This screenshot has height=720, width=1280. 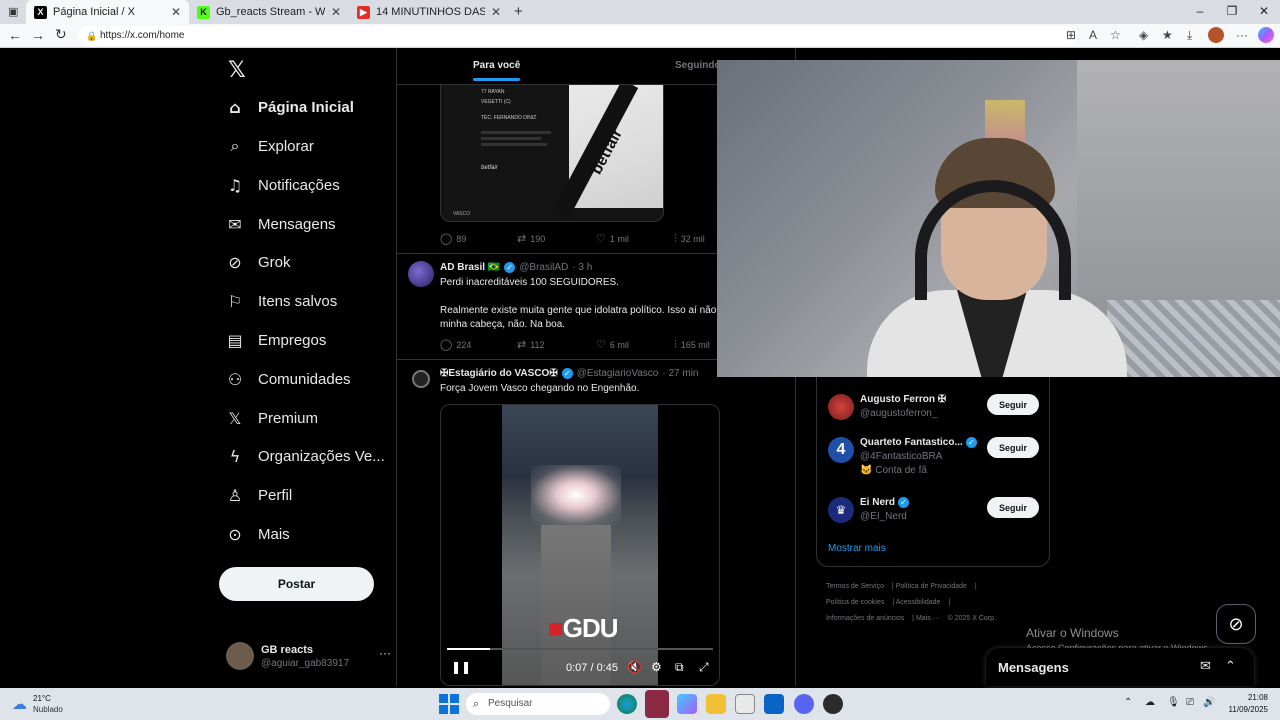 What do you see at coordinates (543, 267) in the screenshot?
I see `author-handle: @BrasilAD` at bounding box center [543, 267].